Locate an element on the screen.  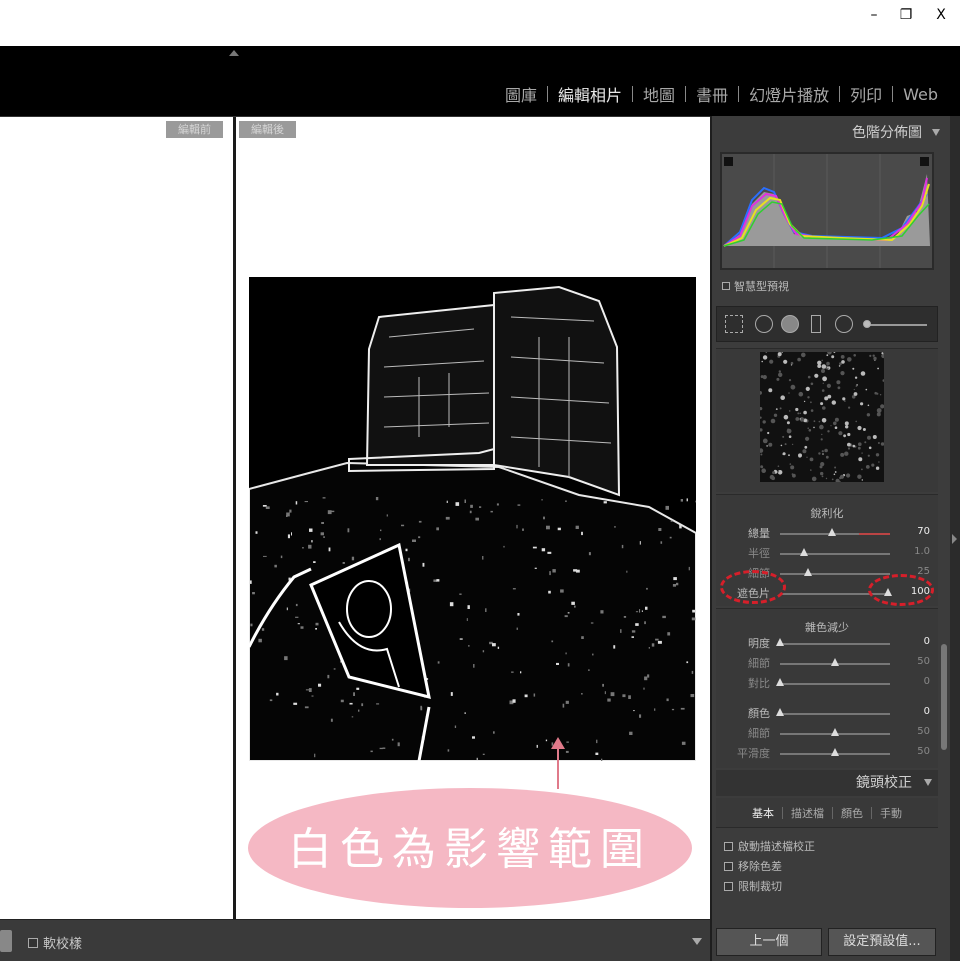
histogram-title: 色階分佈圖 is located at coordinates (887, 133).